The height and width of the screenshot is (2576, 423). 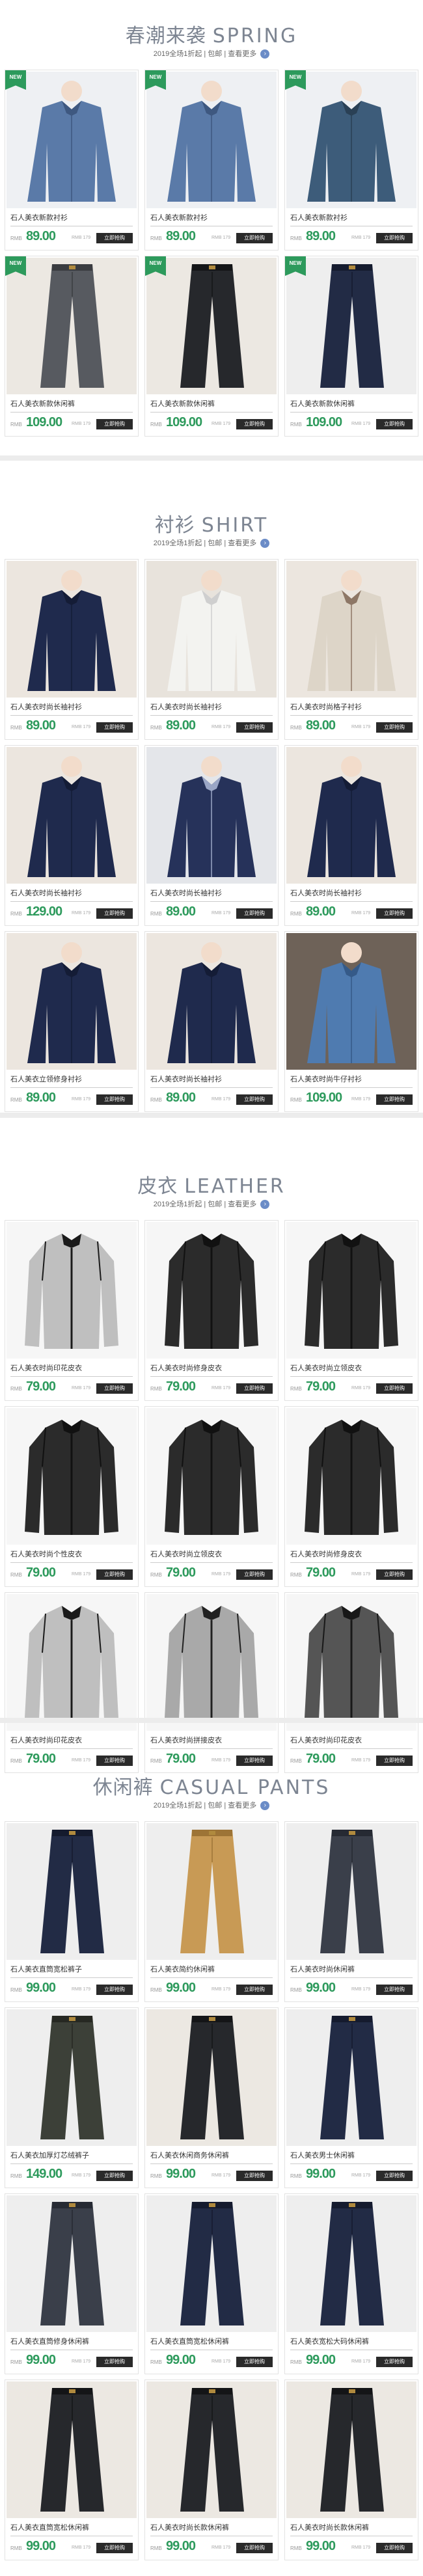 I want to click on product-name: 石人美衣时尚长款休闲裤, so click(x=352, y=2527).